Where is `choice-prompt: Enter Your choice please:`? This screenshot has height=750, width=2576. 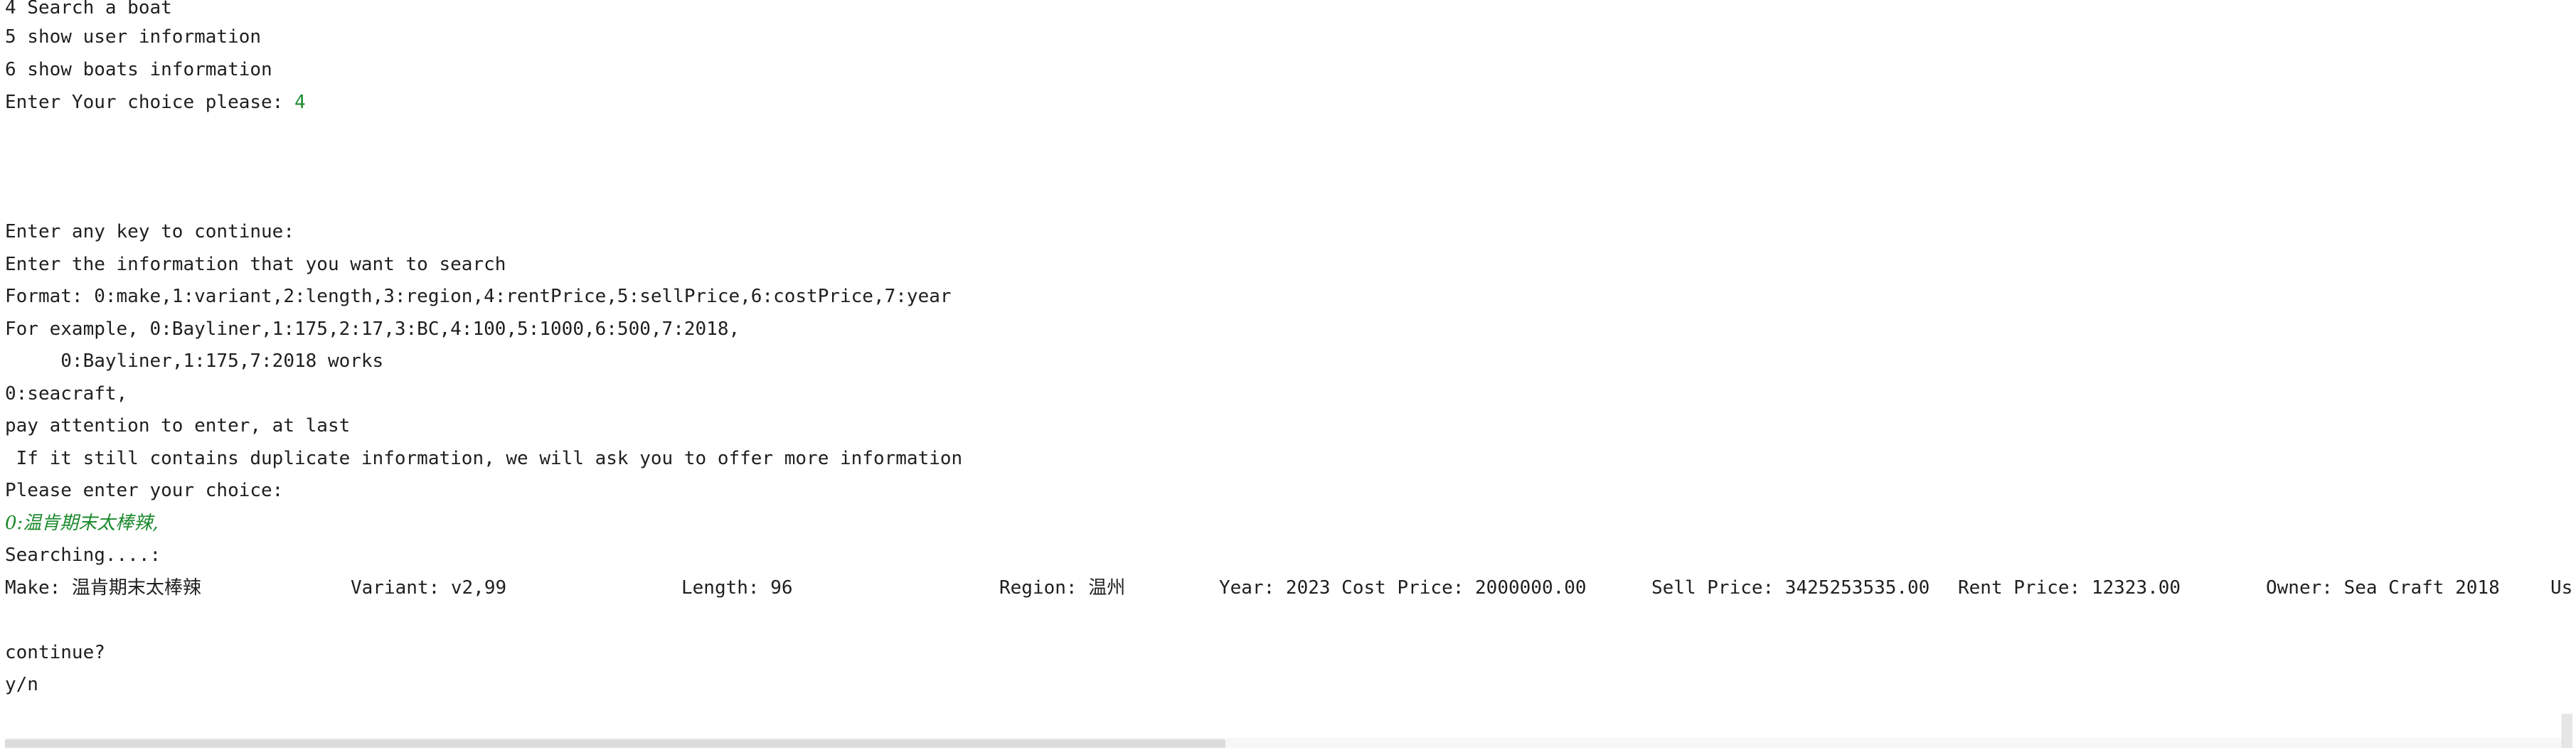 choice-prompt: Enter Your choice please: is located at coordinates (149, 102).